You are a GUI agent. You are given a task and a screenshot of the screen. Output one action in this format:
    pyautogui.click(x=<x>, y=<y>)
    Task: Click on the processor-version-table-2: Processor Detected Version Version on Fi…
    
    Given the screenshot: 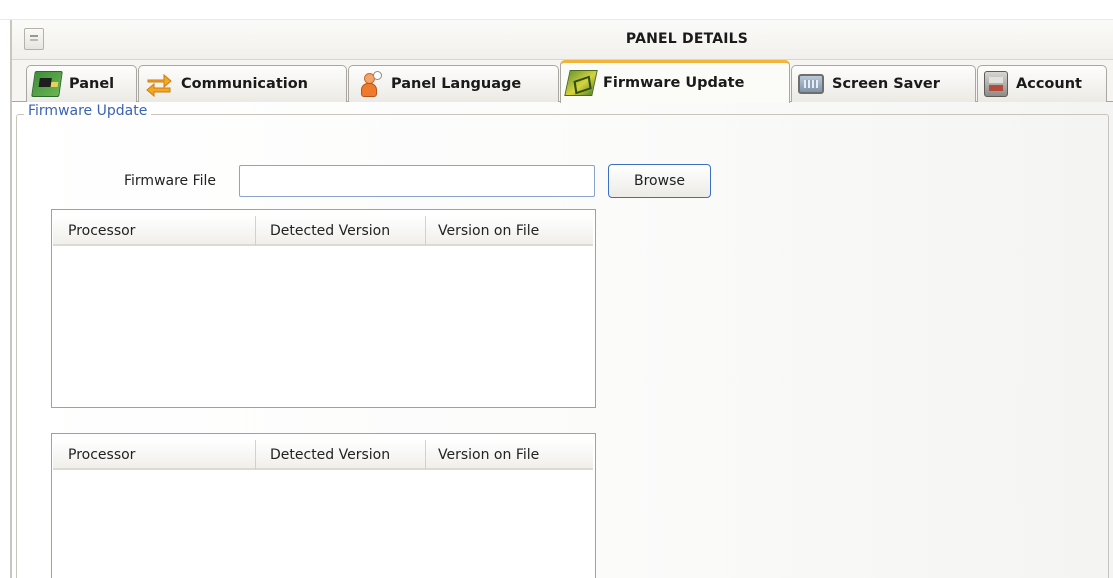 What is the action you would take?
    pyautogui.click(x=323, y=505)
    